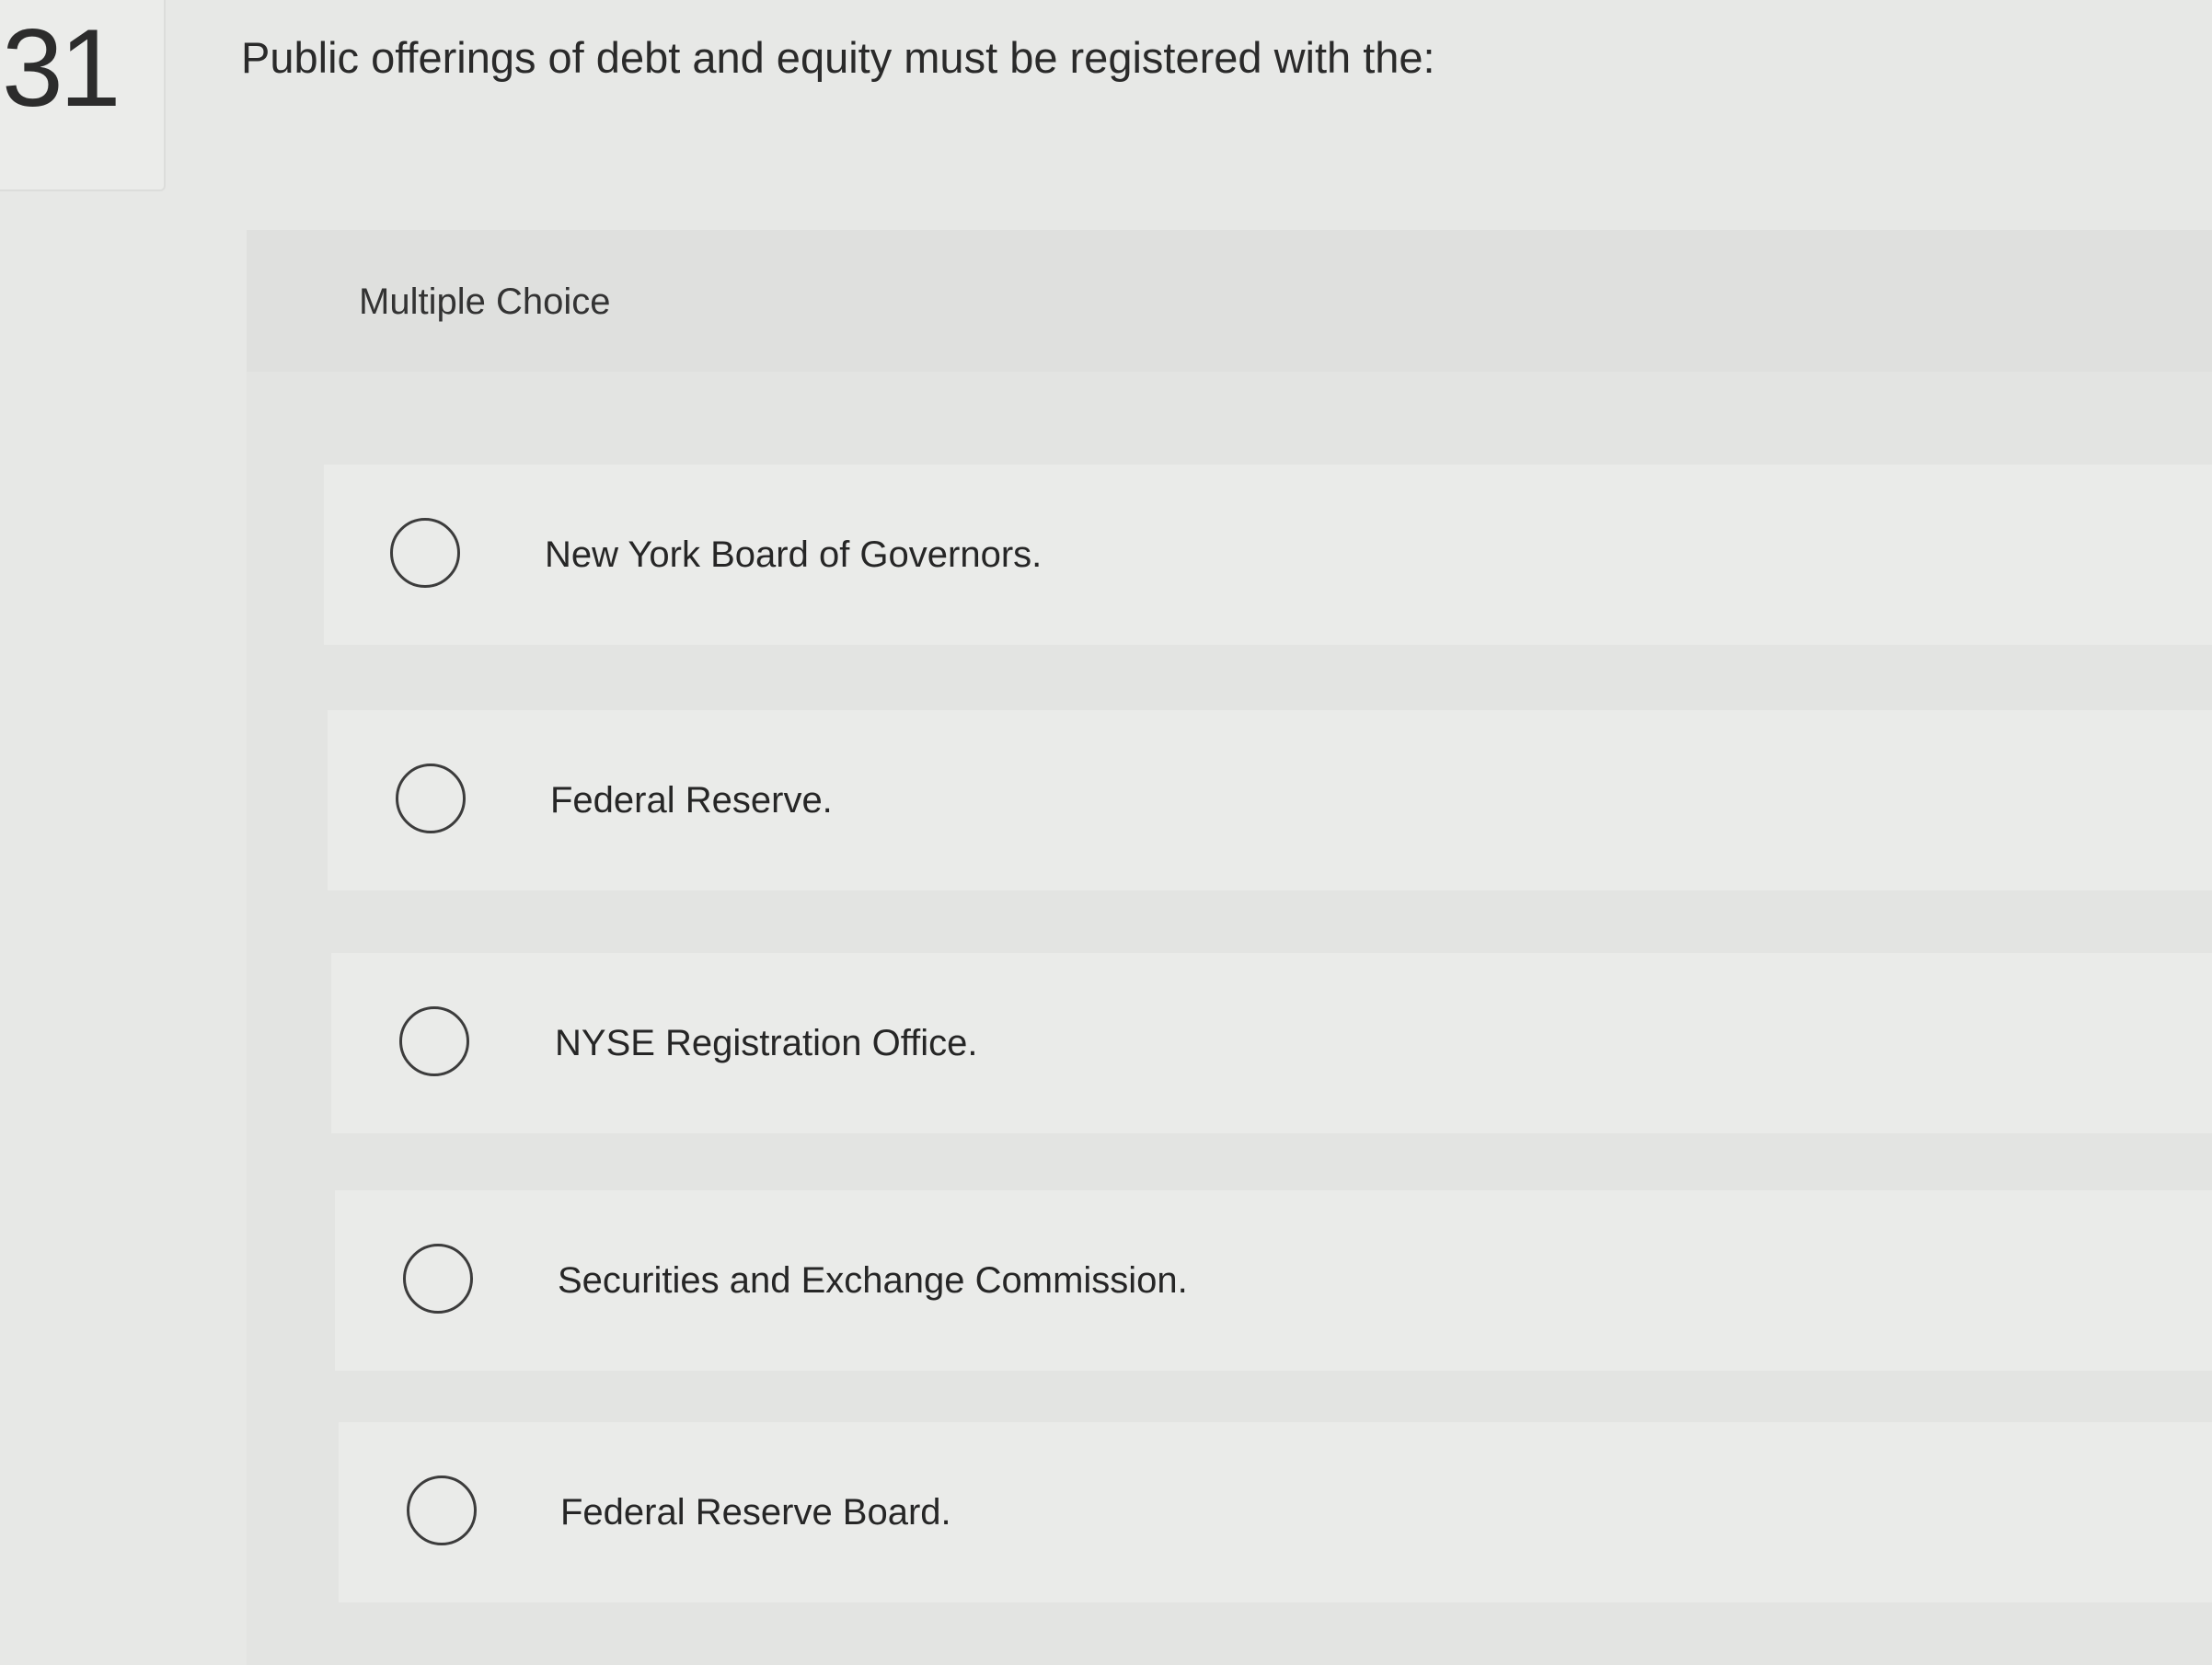 The image size is (2212, 1665). Describe the element at coordinates (485, 301) in the screenshot. I see `panel-title: Multiple Choice` at that location.